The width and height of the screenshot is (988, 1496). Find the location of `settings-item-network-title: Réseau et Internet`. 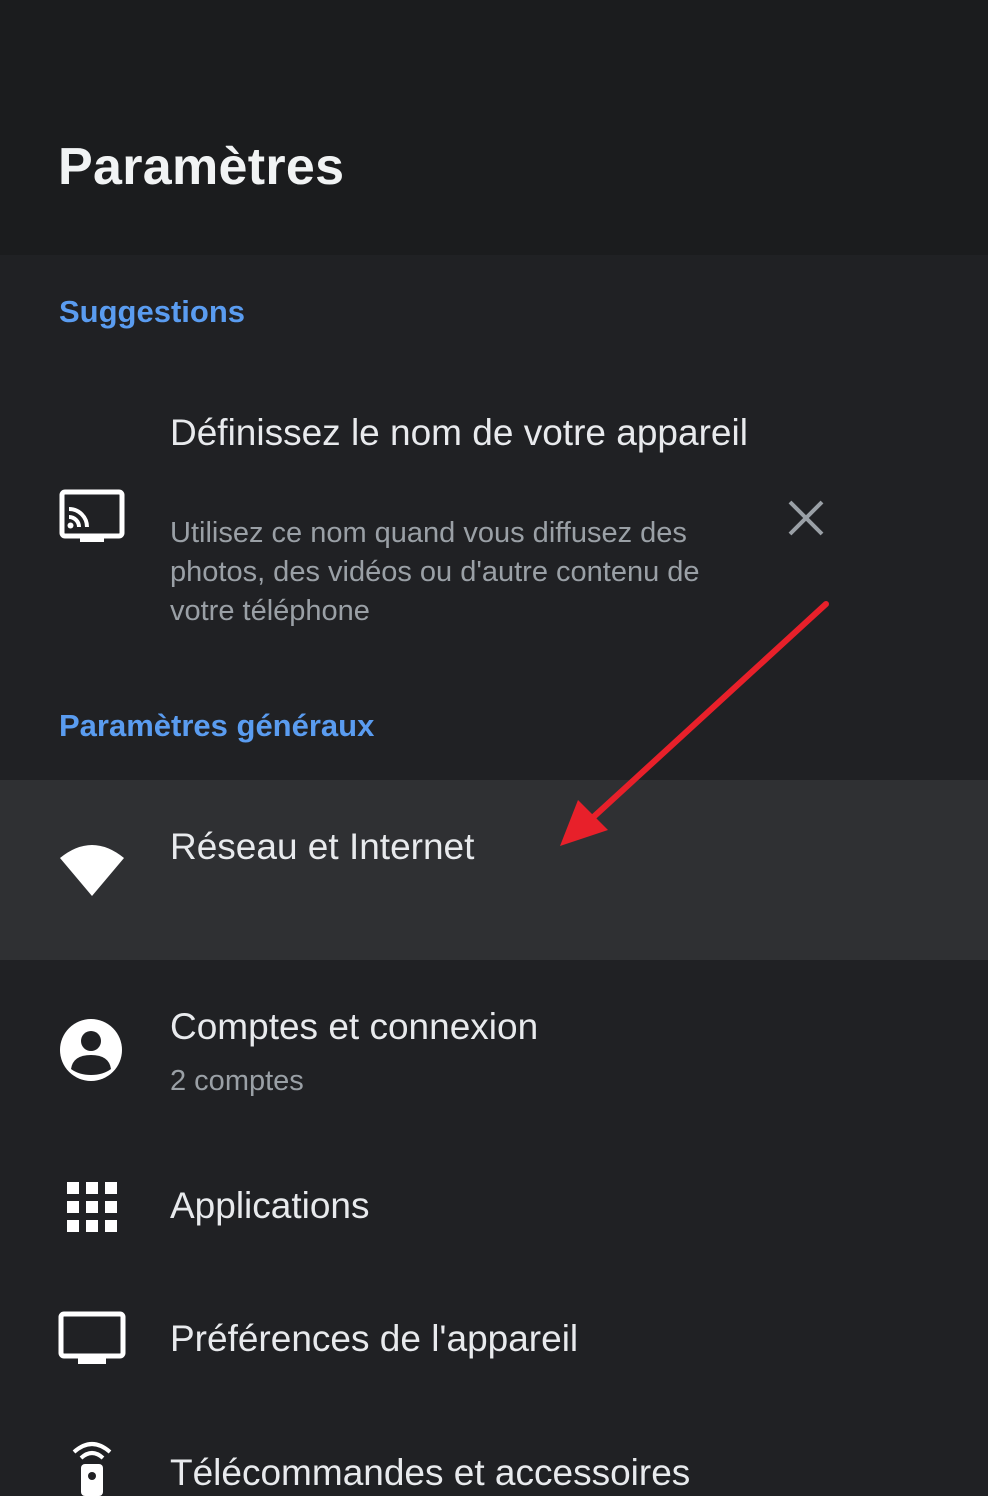

settings-item-network-title: Réseau et Internet is located at coordinates (322, 846).